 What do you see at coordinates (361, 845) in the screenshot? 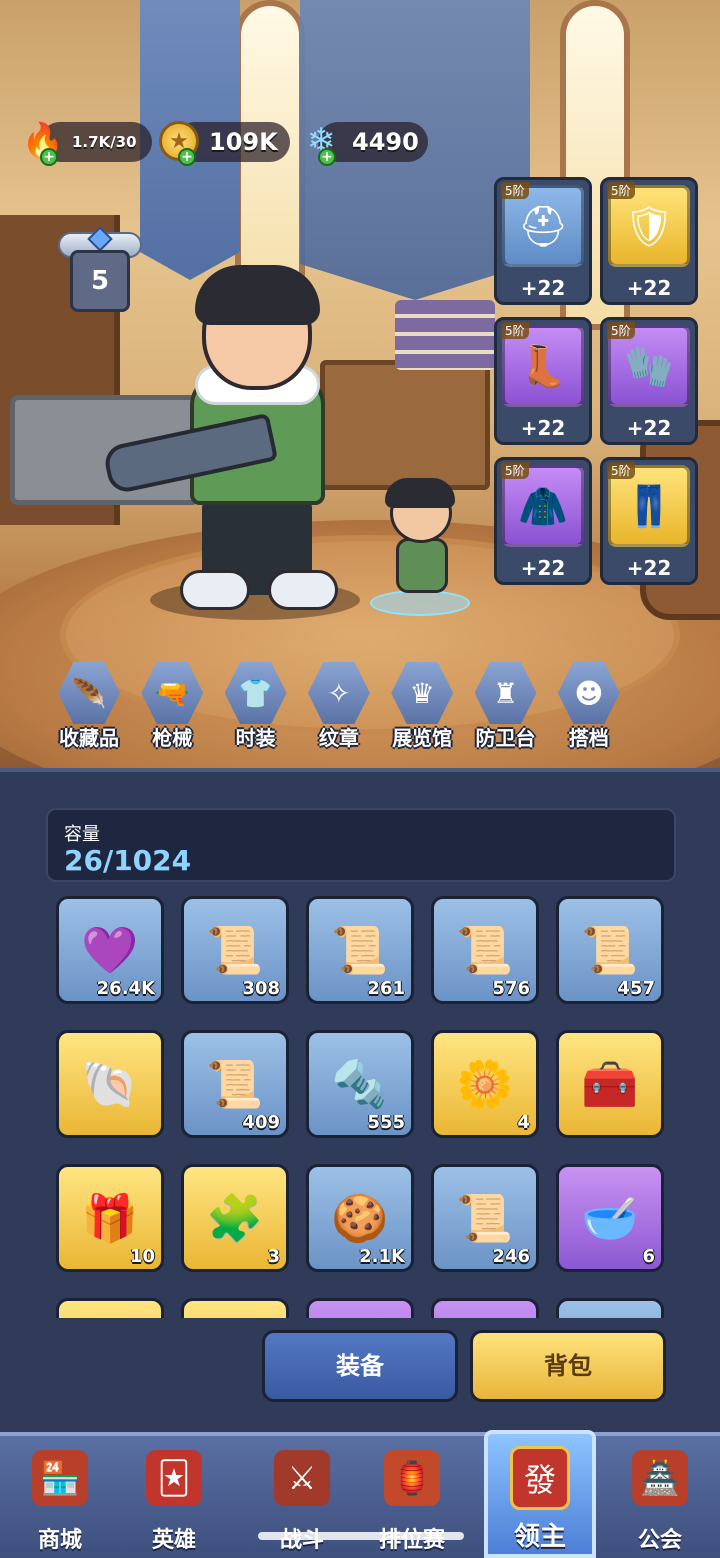
I see `capacity-box: 容量 26/1024` at bounding box center [361, 845].